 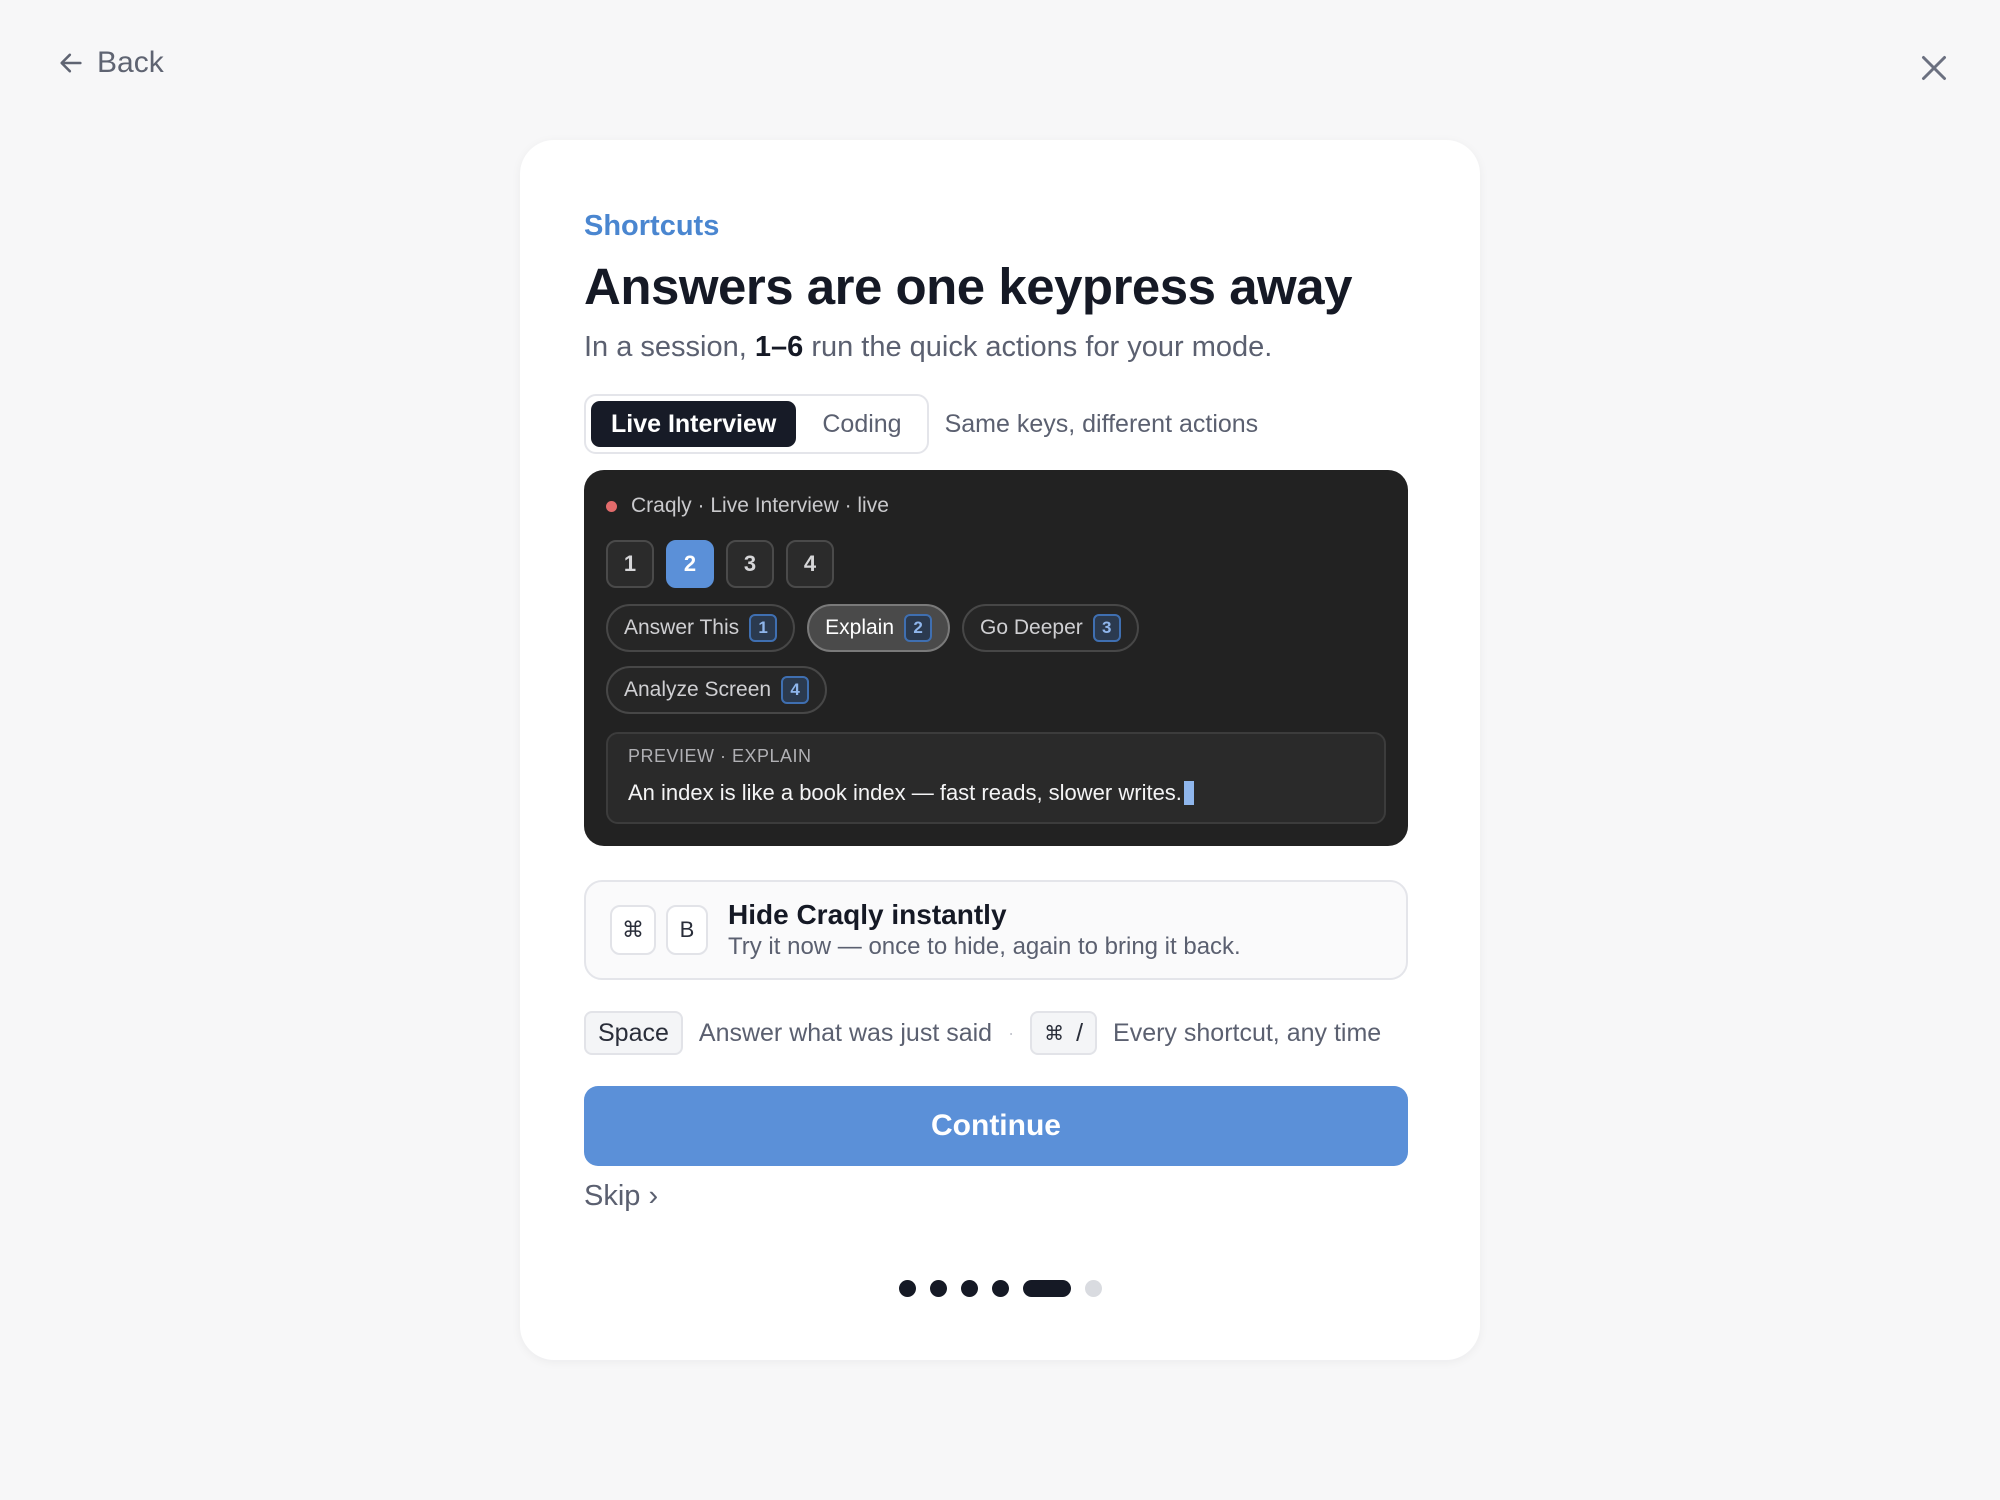 What do you see at coordinates (682, 627) in the screenshot?
I see `action-label: Answer This` at bounding box center [682, 627].